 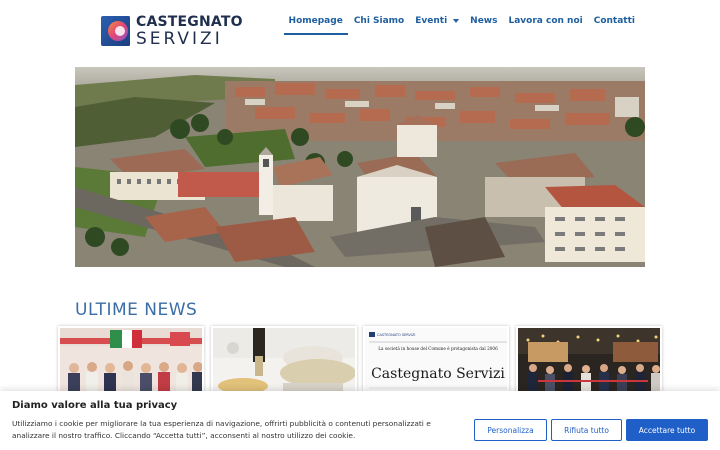 What do you see at coordinates (179, 38) in the screenshot?
I see `logo-name-bottom: SERVIZI` at bounding box center [179, 38].